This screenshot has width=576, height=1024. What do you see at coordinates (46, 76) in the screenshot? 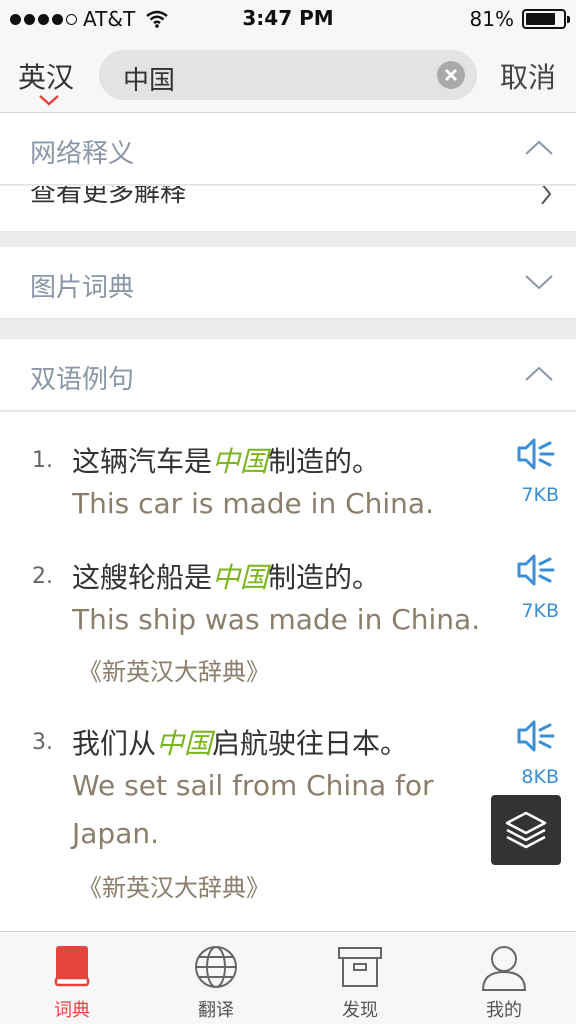
I see `language-mode-selector: 英汉` at bounding box center [46, 76].